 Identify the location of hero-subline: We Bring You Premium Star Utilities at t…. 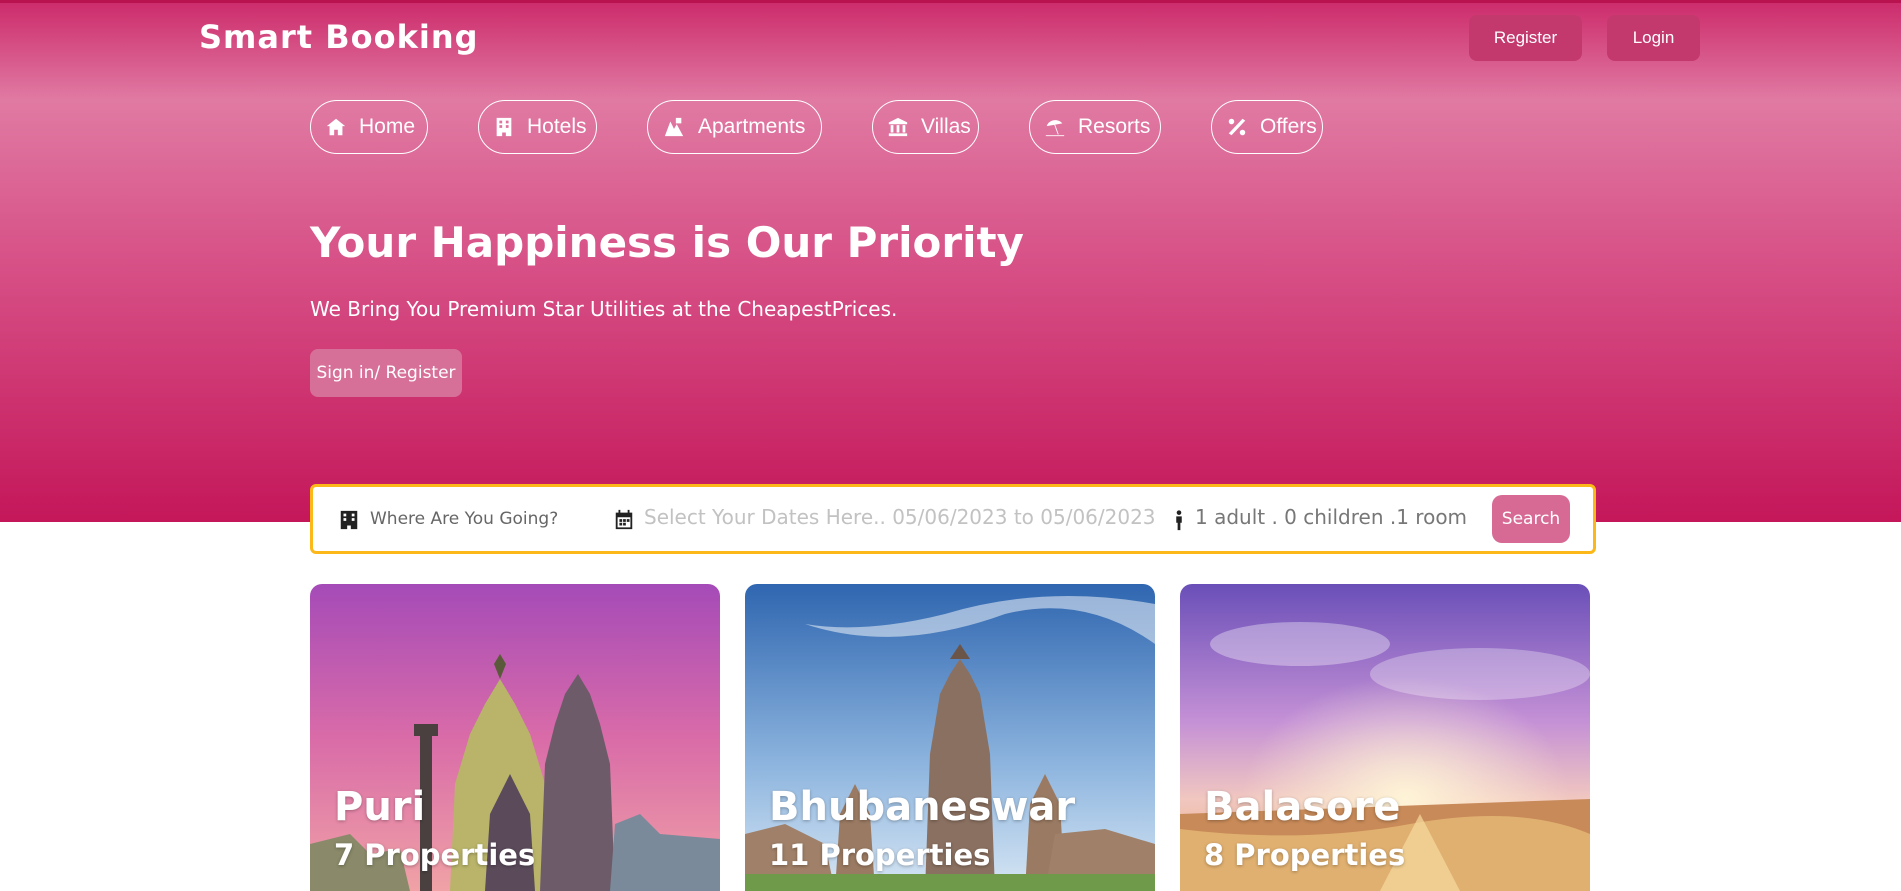
(604, 309).